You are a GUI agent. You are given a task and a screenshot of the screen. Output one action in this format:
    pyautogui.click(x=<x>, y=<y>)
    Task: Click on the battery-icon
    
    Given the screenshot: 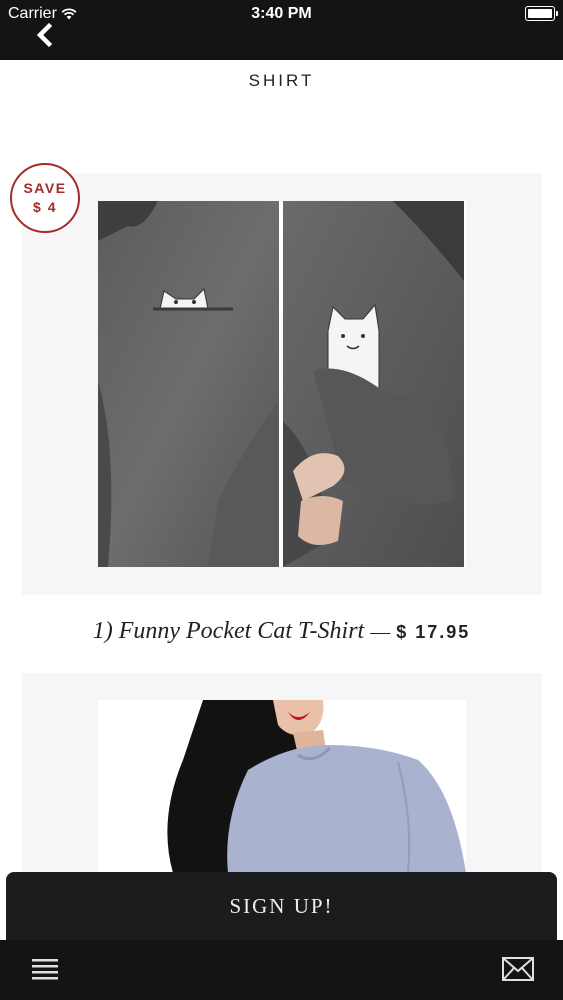 What is the action you would take?
    pyautogui.click(x=541, y=13)
    